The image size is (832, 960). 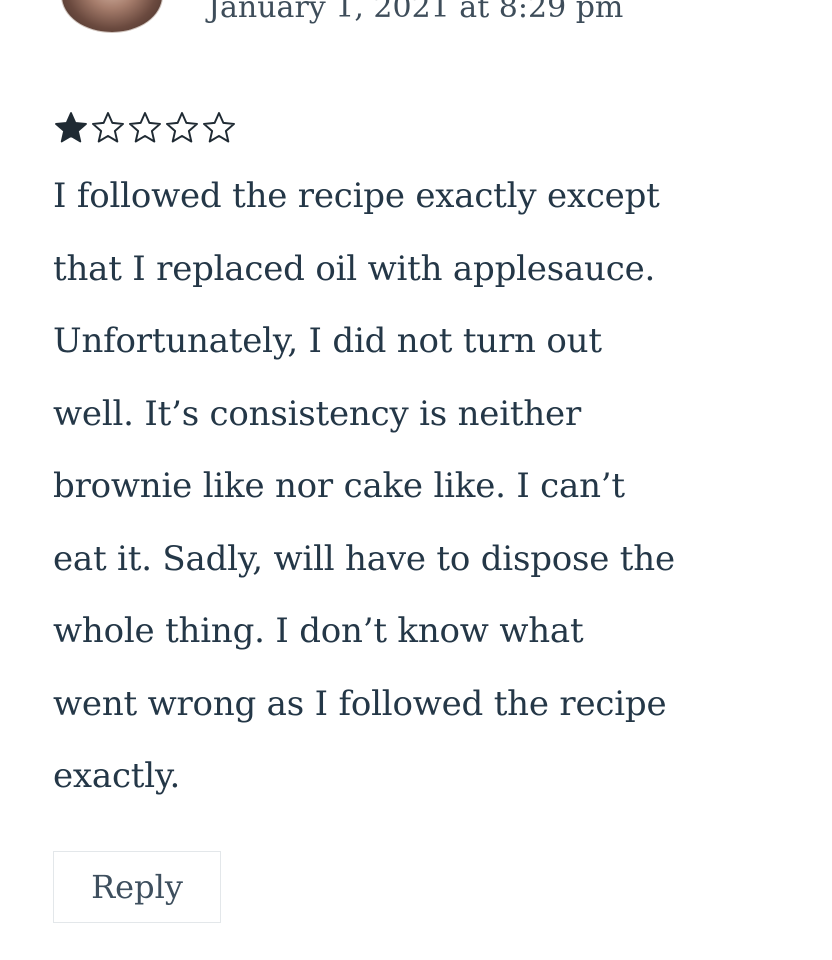 What do you see at coordinates (71, 127) in the screenshot?
I see `star-filled-icon` at bounding box center [71, 127].